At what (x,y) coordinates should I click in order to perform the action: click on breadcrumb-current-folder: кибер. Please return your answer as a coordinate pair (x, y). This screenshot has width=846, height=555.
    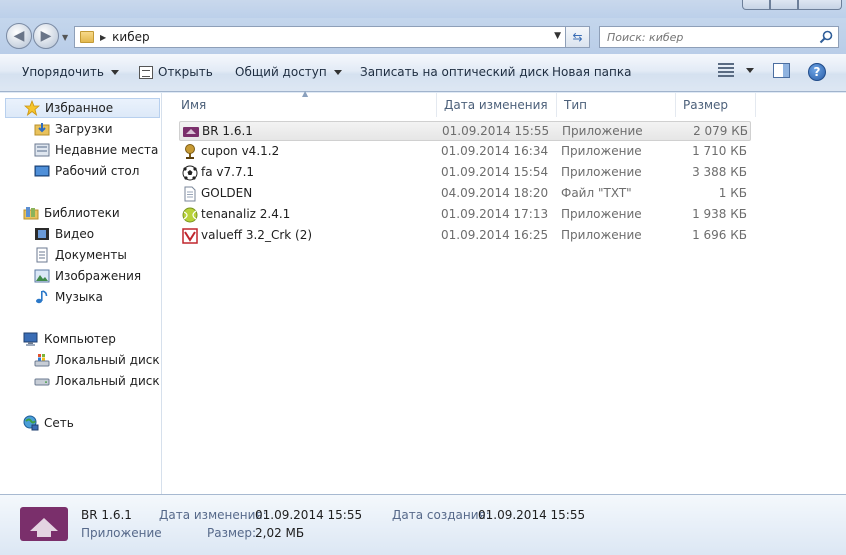
    Looking at the image, I should click on (130, 37).